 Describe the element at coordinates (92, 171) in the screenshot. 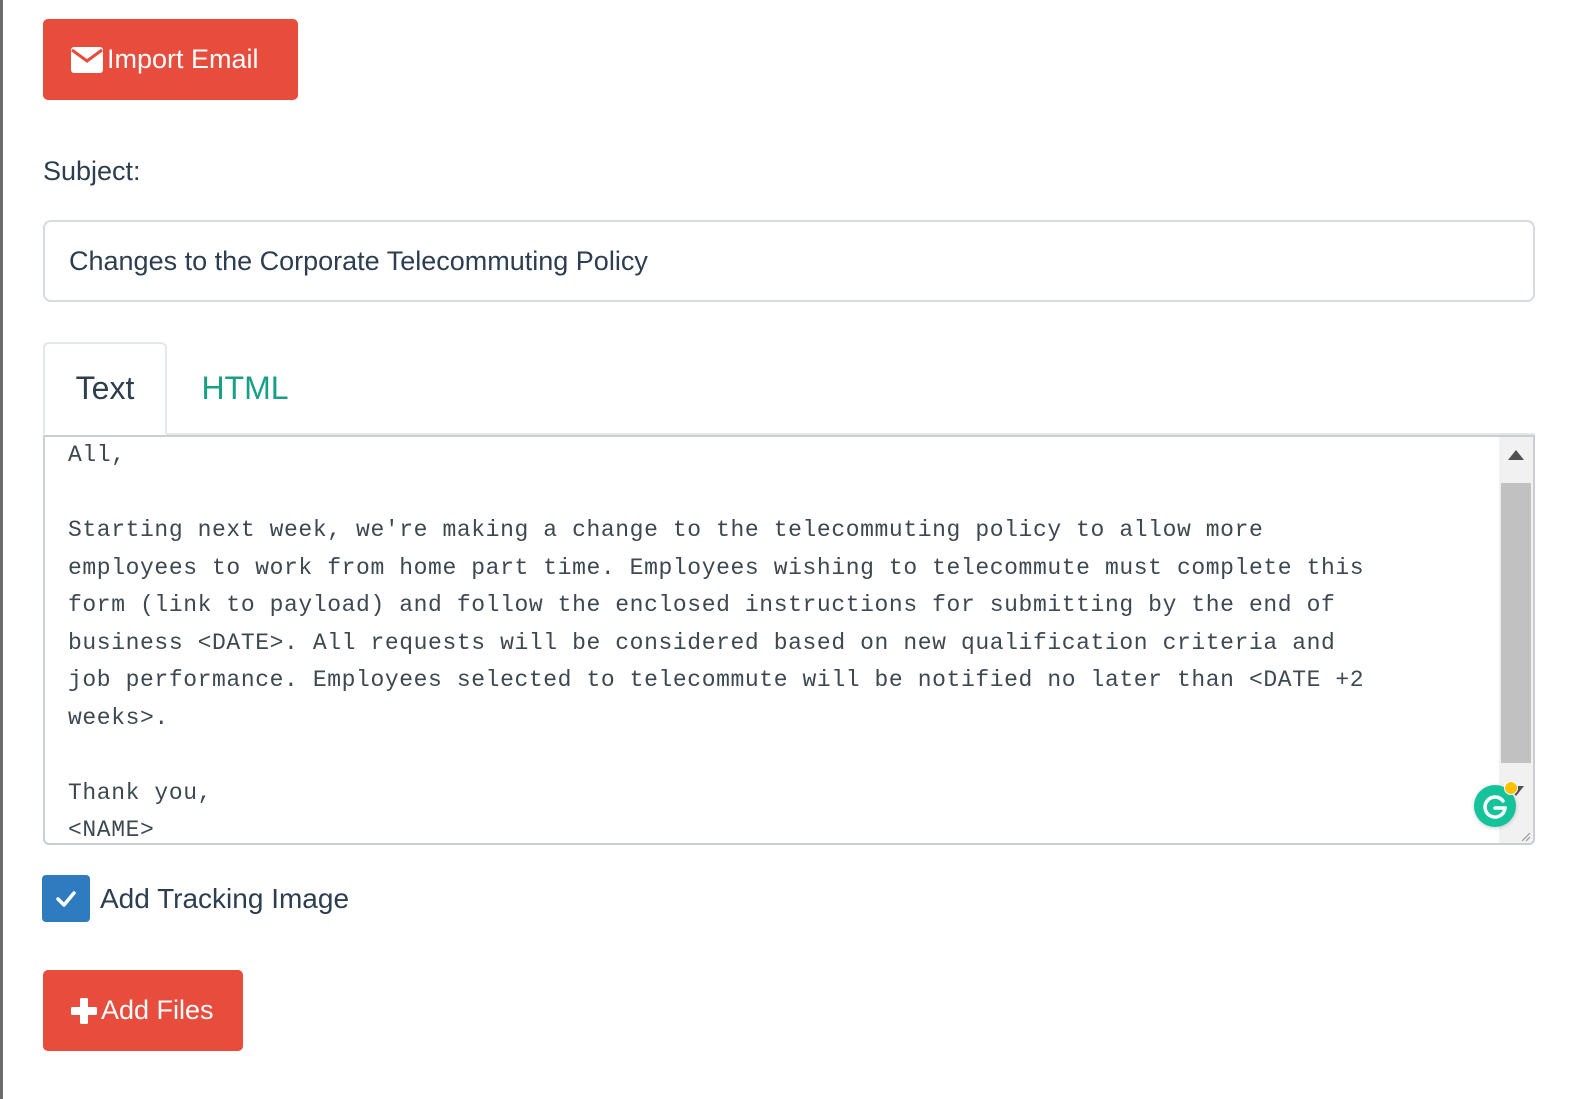

I see `subject-label: Subject:` at that location.